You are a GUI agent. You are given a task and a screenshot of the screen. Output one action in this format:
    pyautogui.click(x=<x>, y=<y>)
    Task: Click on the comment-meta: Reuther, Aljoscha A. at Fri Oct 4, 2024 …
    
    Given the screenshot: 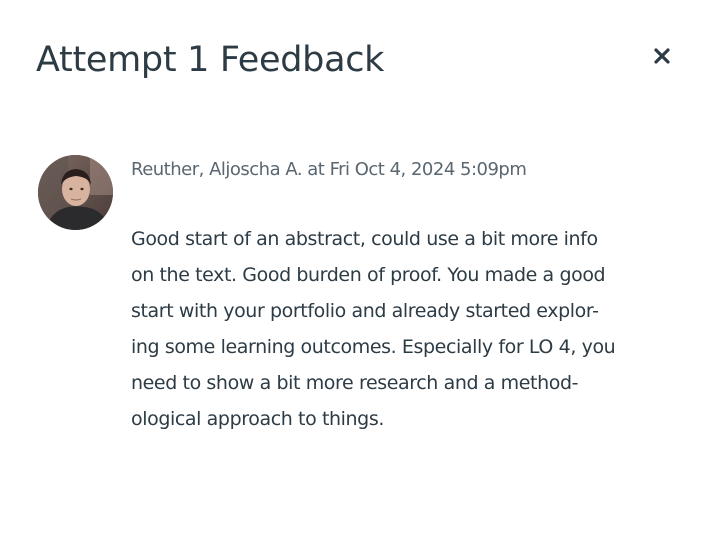 What is the action you would take?
    pyautogui.click(x=329, y=169)
    